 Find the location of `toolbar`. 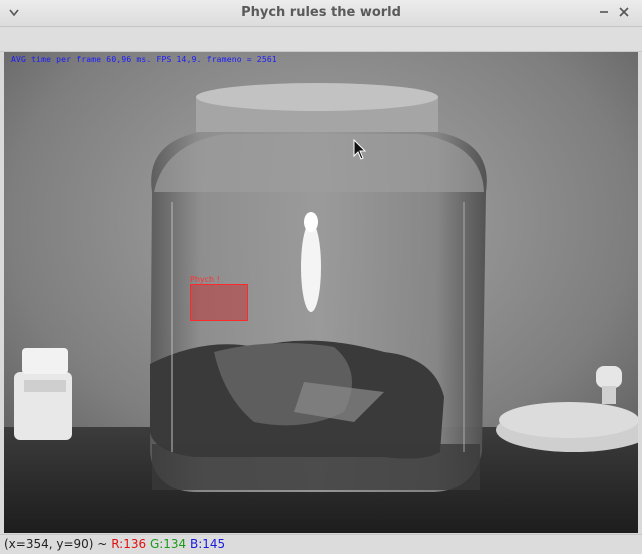

toolbar is located at coordinates (321, 39).